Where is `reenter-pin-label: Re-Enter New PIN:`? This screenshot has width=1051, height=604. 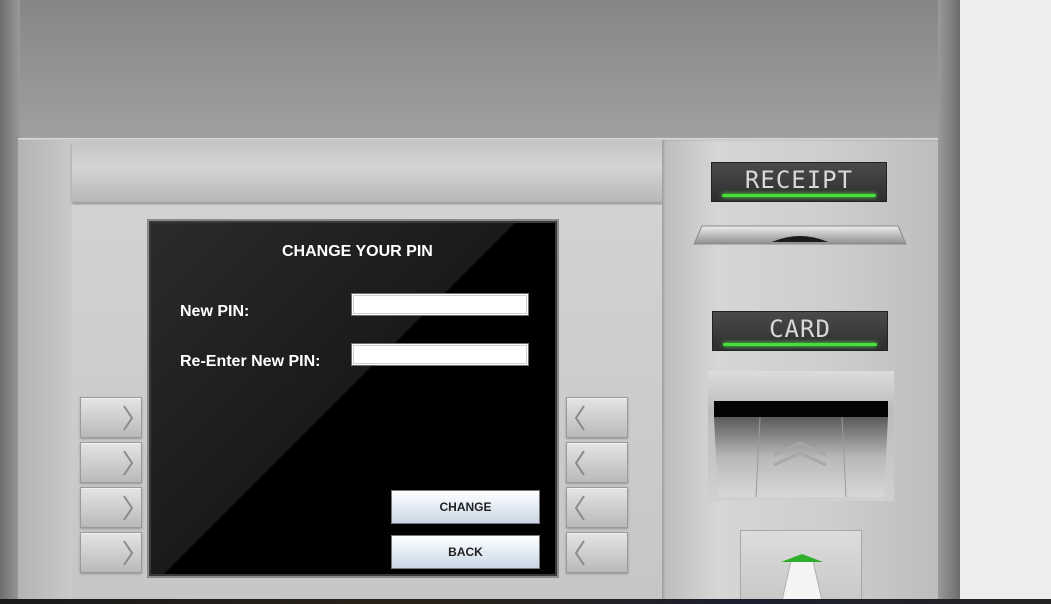 reenter-pin-label: Re-Enter New PIN: is located at coordinates (250, 361).